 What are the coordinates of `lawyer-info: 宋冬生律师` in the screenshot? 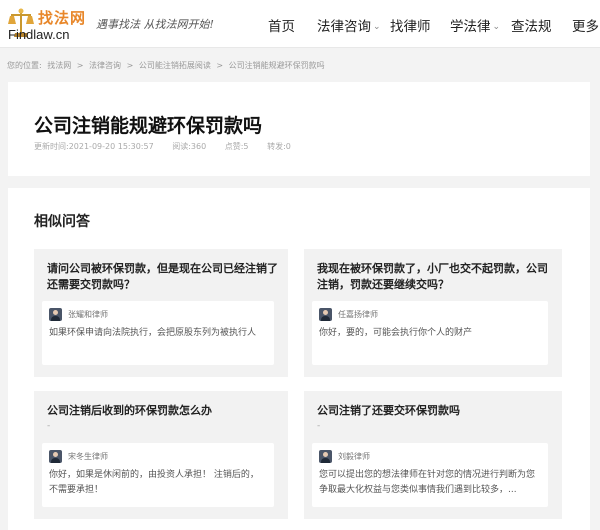 It's located at (78, 456).